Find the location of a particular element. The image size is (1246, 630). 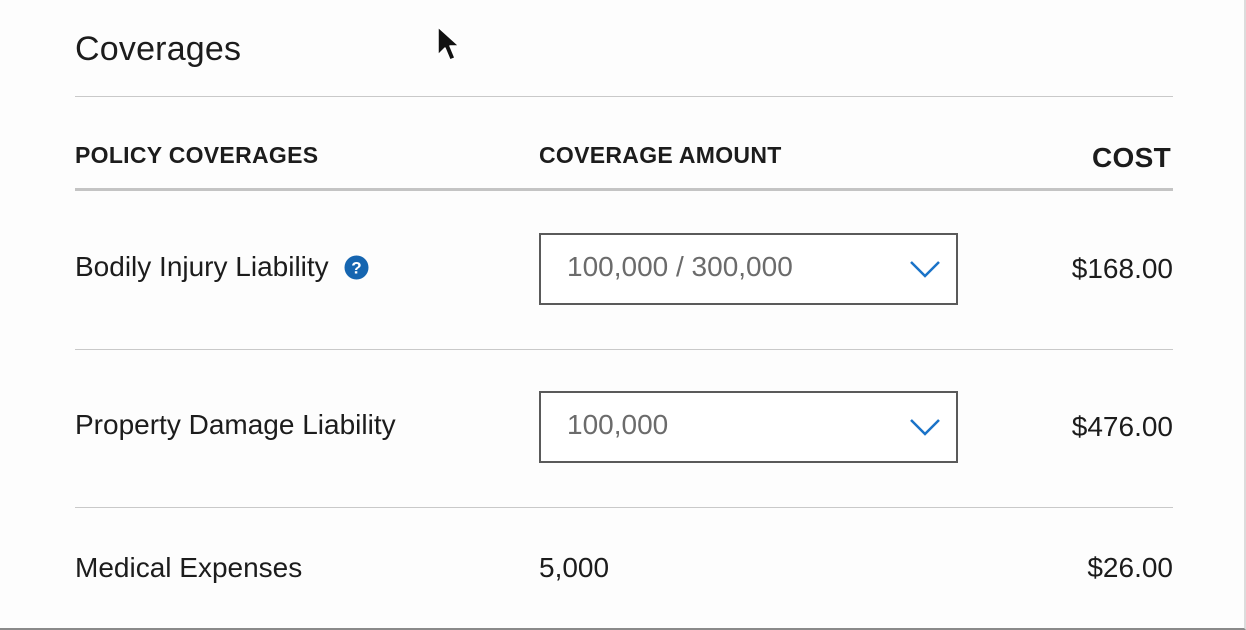

coverage-label: Medical Expenses is located at coordinates (189, 567).